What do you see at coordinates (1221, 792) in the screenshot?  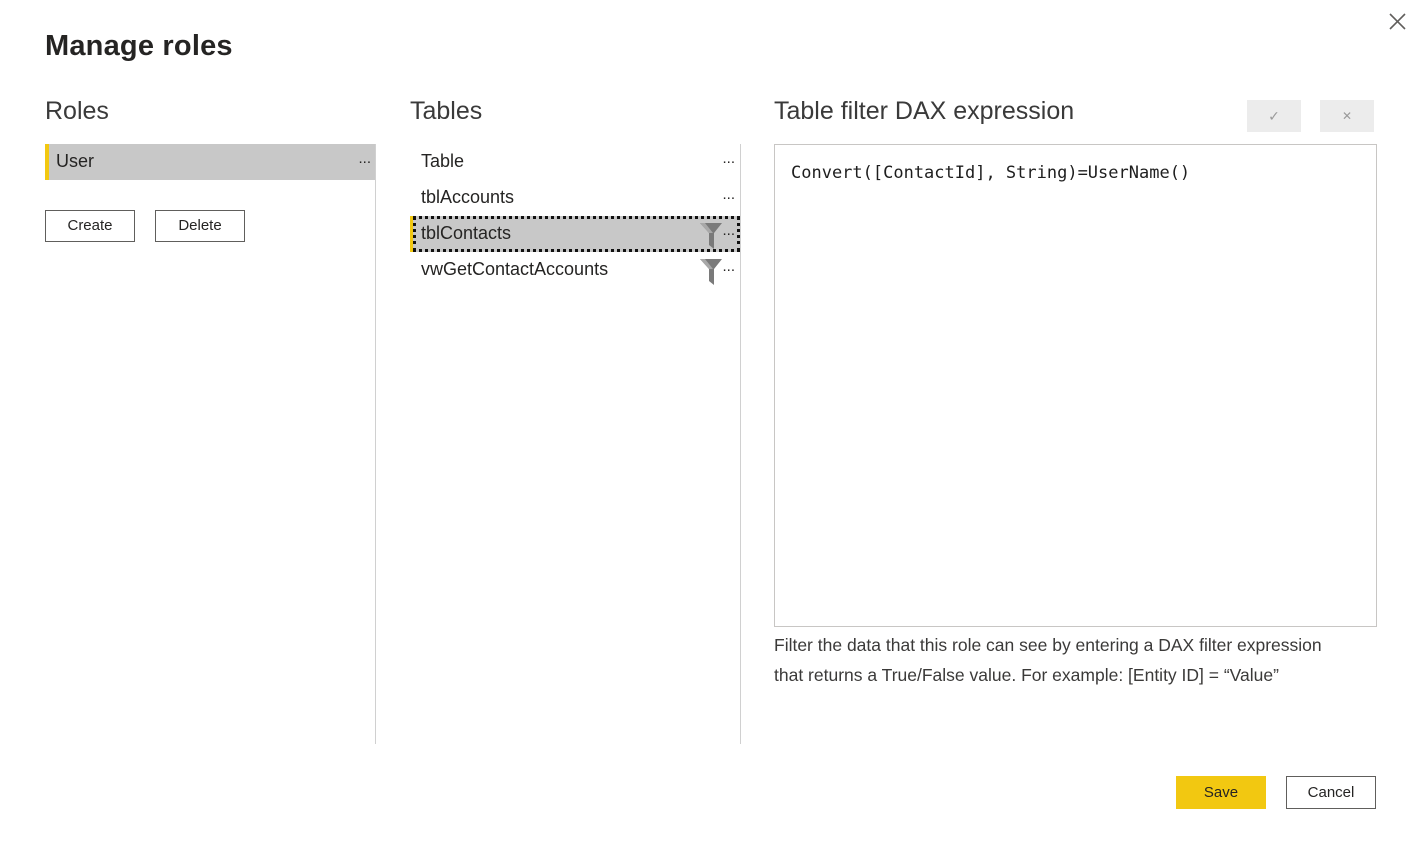 I see `save-button: Save` at bounding box center [1221, 792].